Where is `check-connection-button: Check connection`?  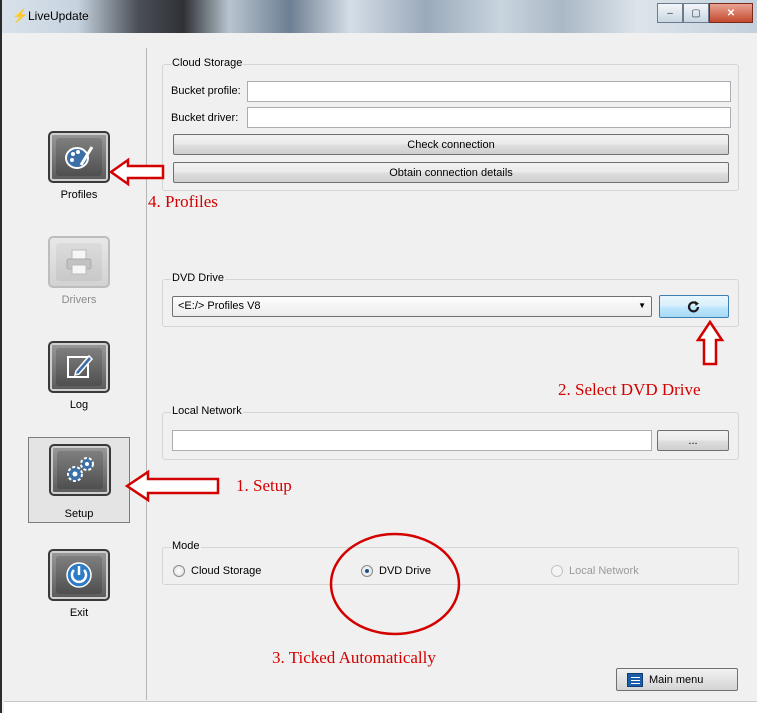 check-connection-button: Check connection is located at coordinates (451, 144).